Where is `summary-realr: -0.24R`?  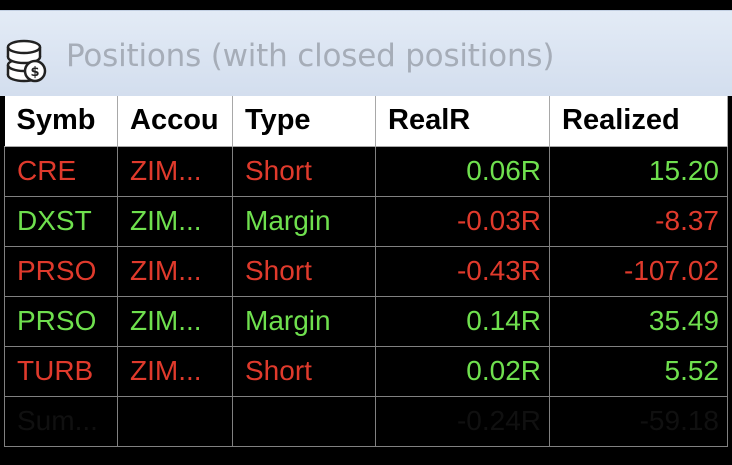 summary-realr: -0.24R is located at coordinates (462, 421).